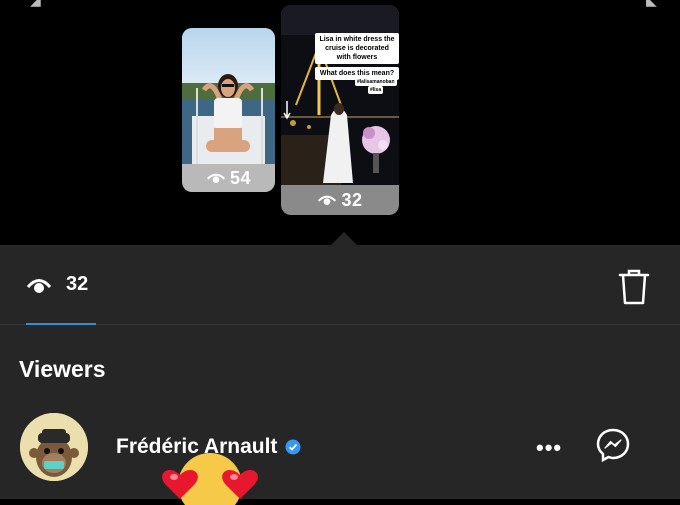 Image resolution: width=680 pixels, height=505 pixels. Describe the element at coordinates (344, 239) in the screenshot. I see `selected-story-pointer` at that location.